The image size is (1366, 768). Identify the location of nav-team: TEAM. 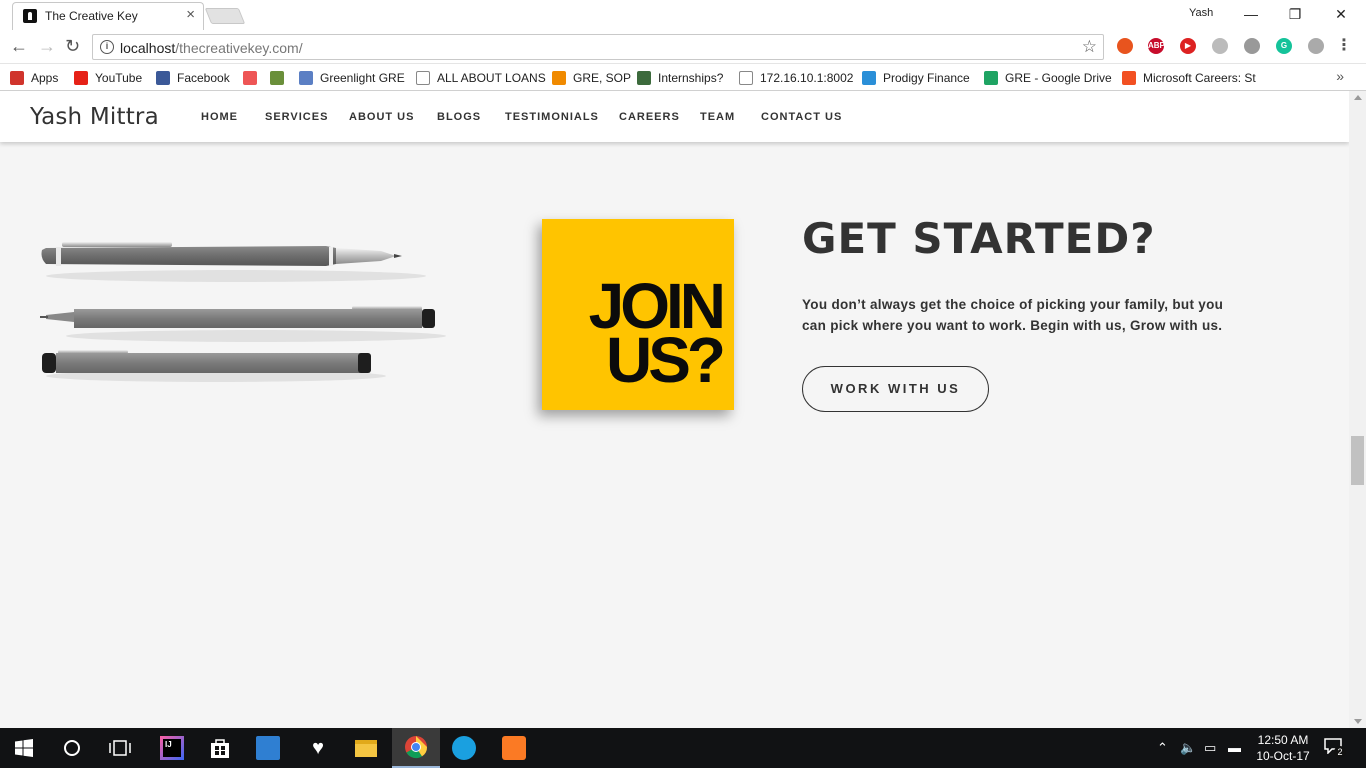
(717, 117).